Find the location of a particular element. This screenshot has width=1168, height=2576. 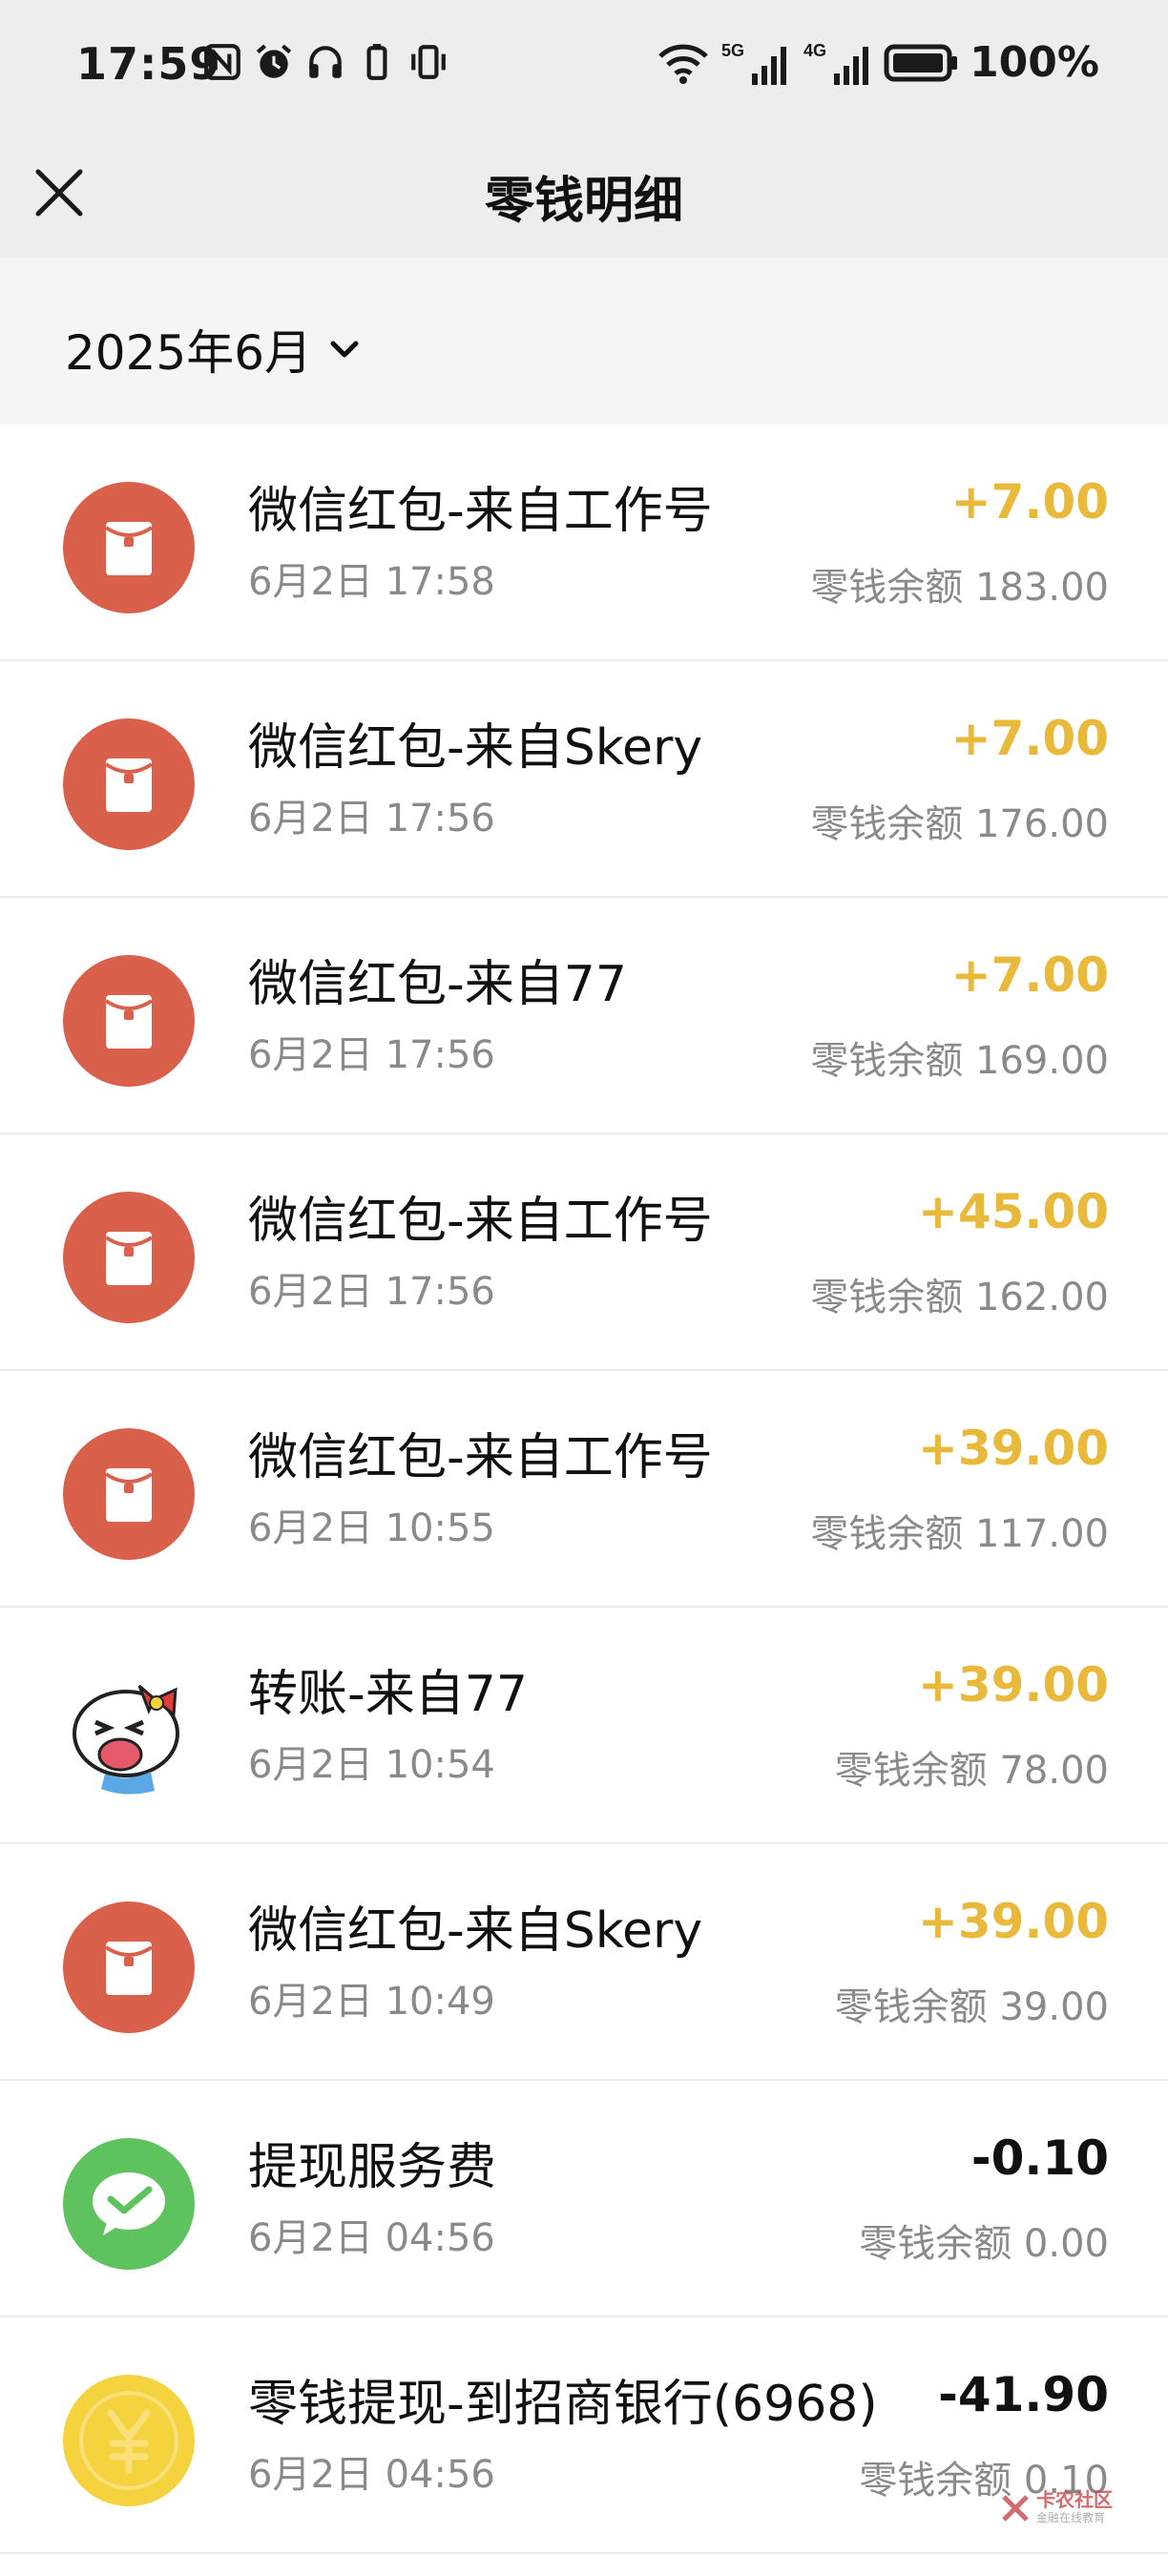

status-bar: 17:59 5G 4G 100% is located at coordinates (584, 67).